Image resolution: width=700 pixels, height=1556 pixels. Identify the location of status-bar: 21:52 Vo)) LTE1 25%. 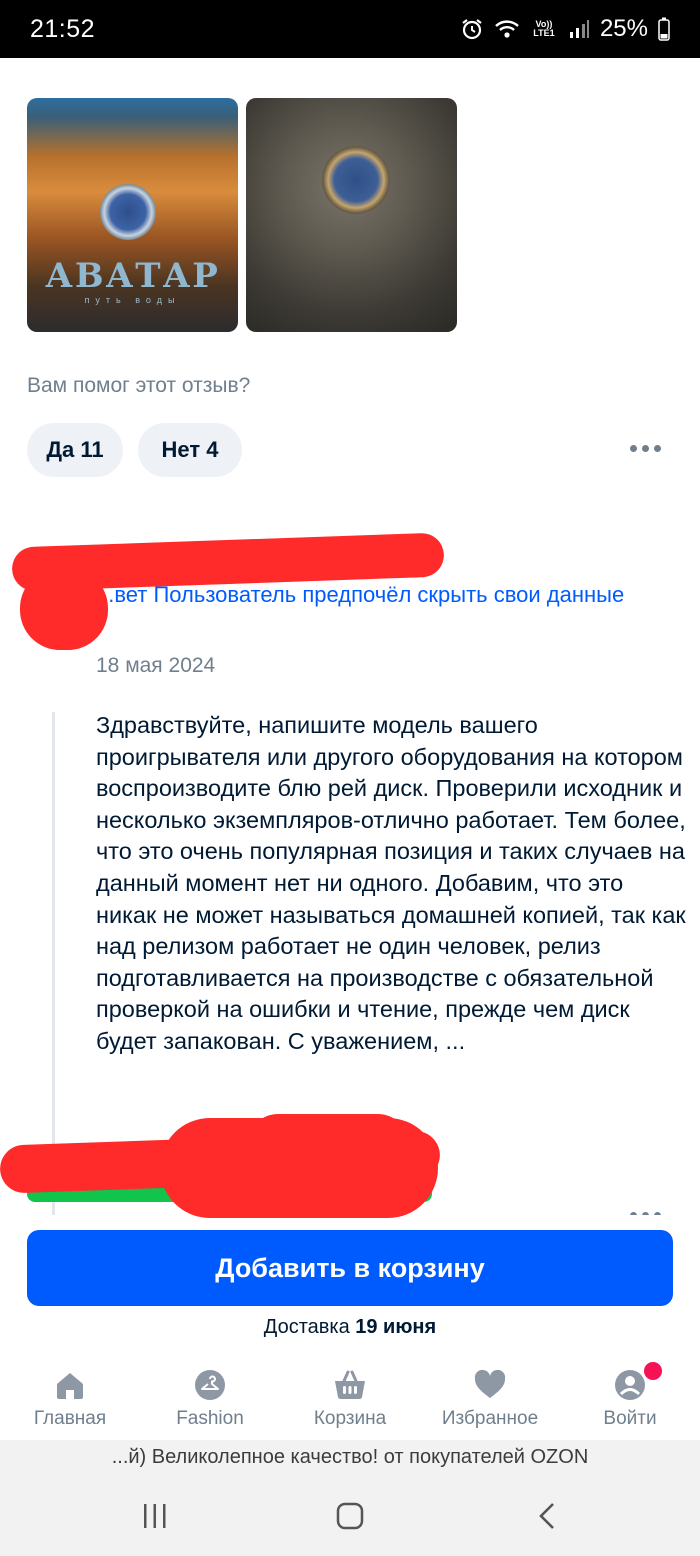
(350, 29).